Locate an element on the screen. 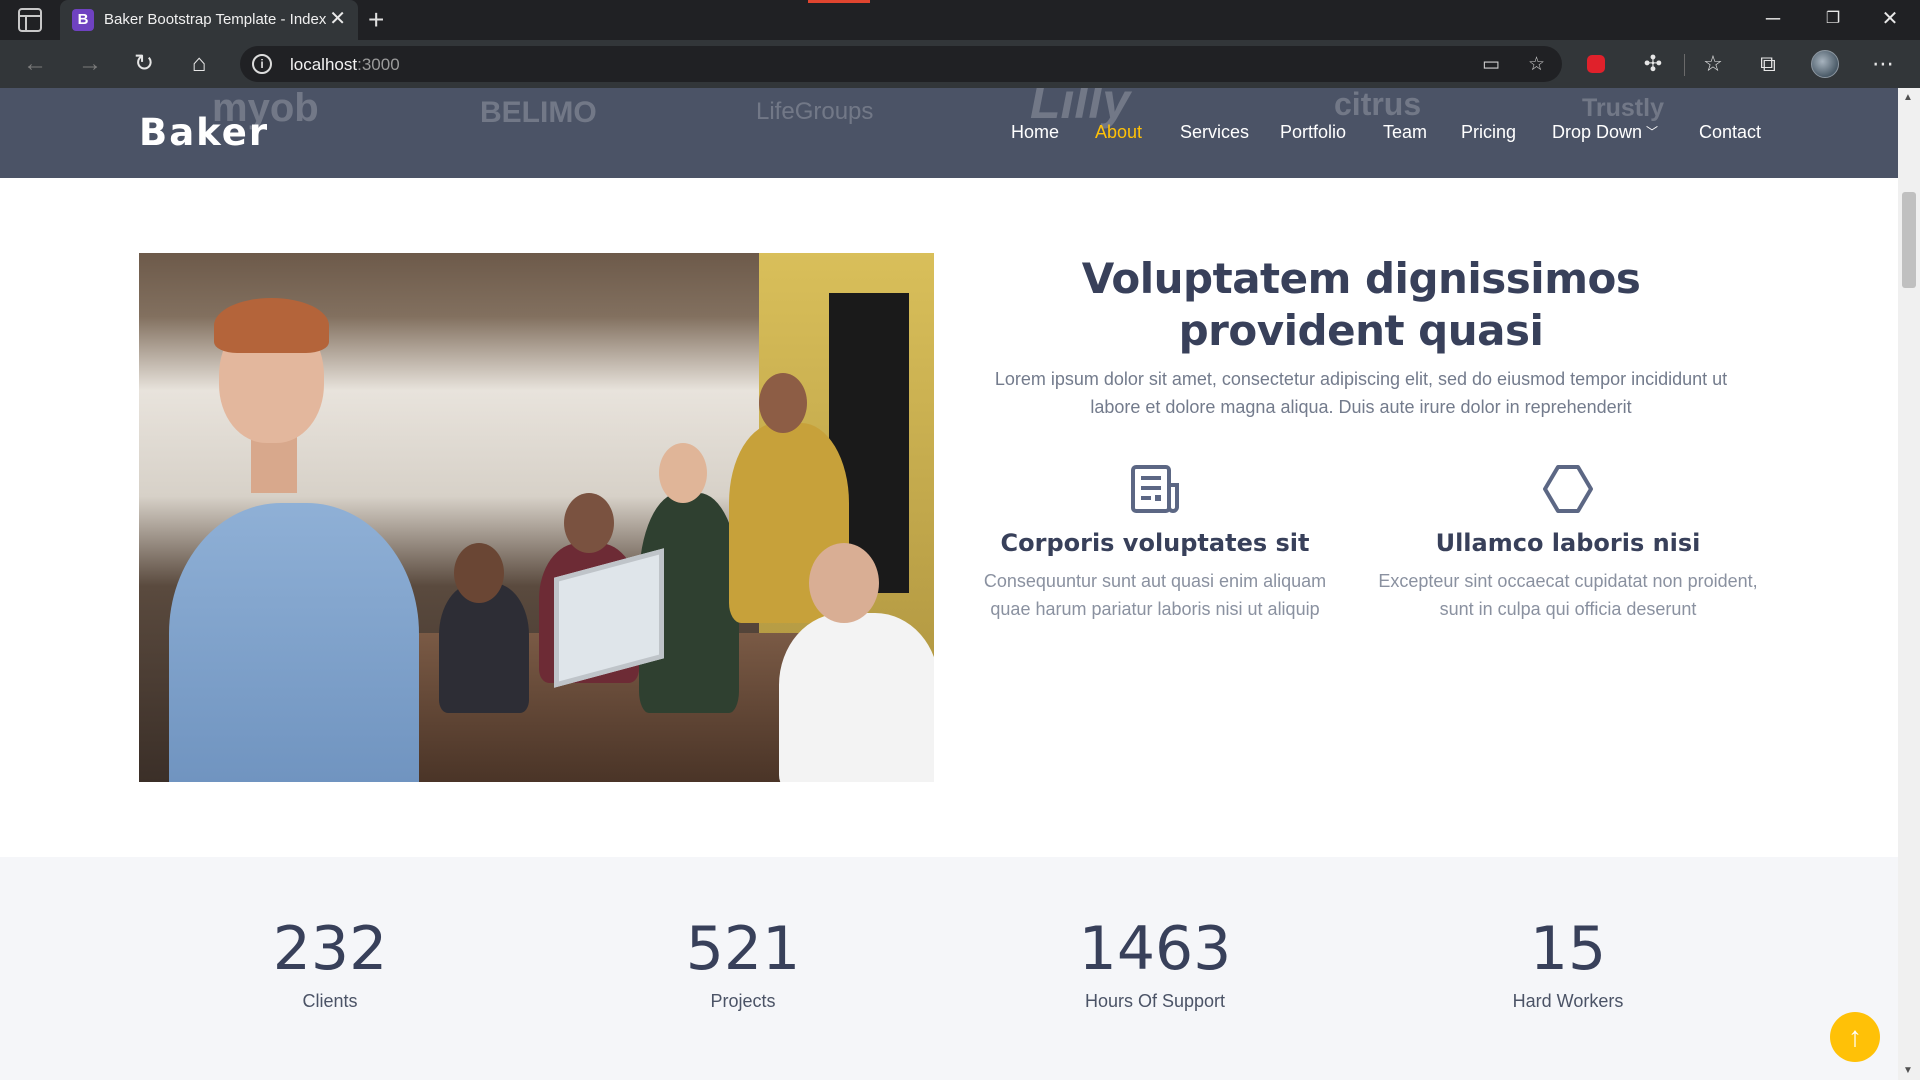 Image resolution: width=1920 pixels, height=1080 pixels. toolbar-divider is located at coordinates (1684, 65).